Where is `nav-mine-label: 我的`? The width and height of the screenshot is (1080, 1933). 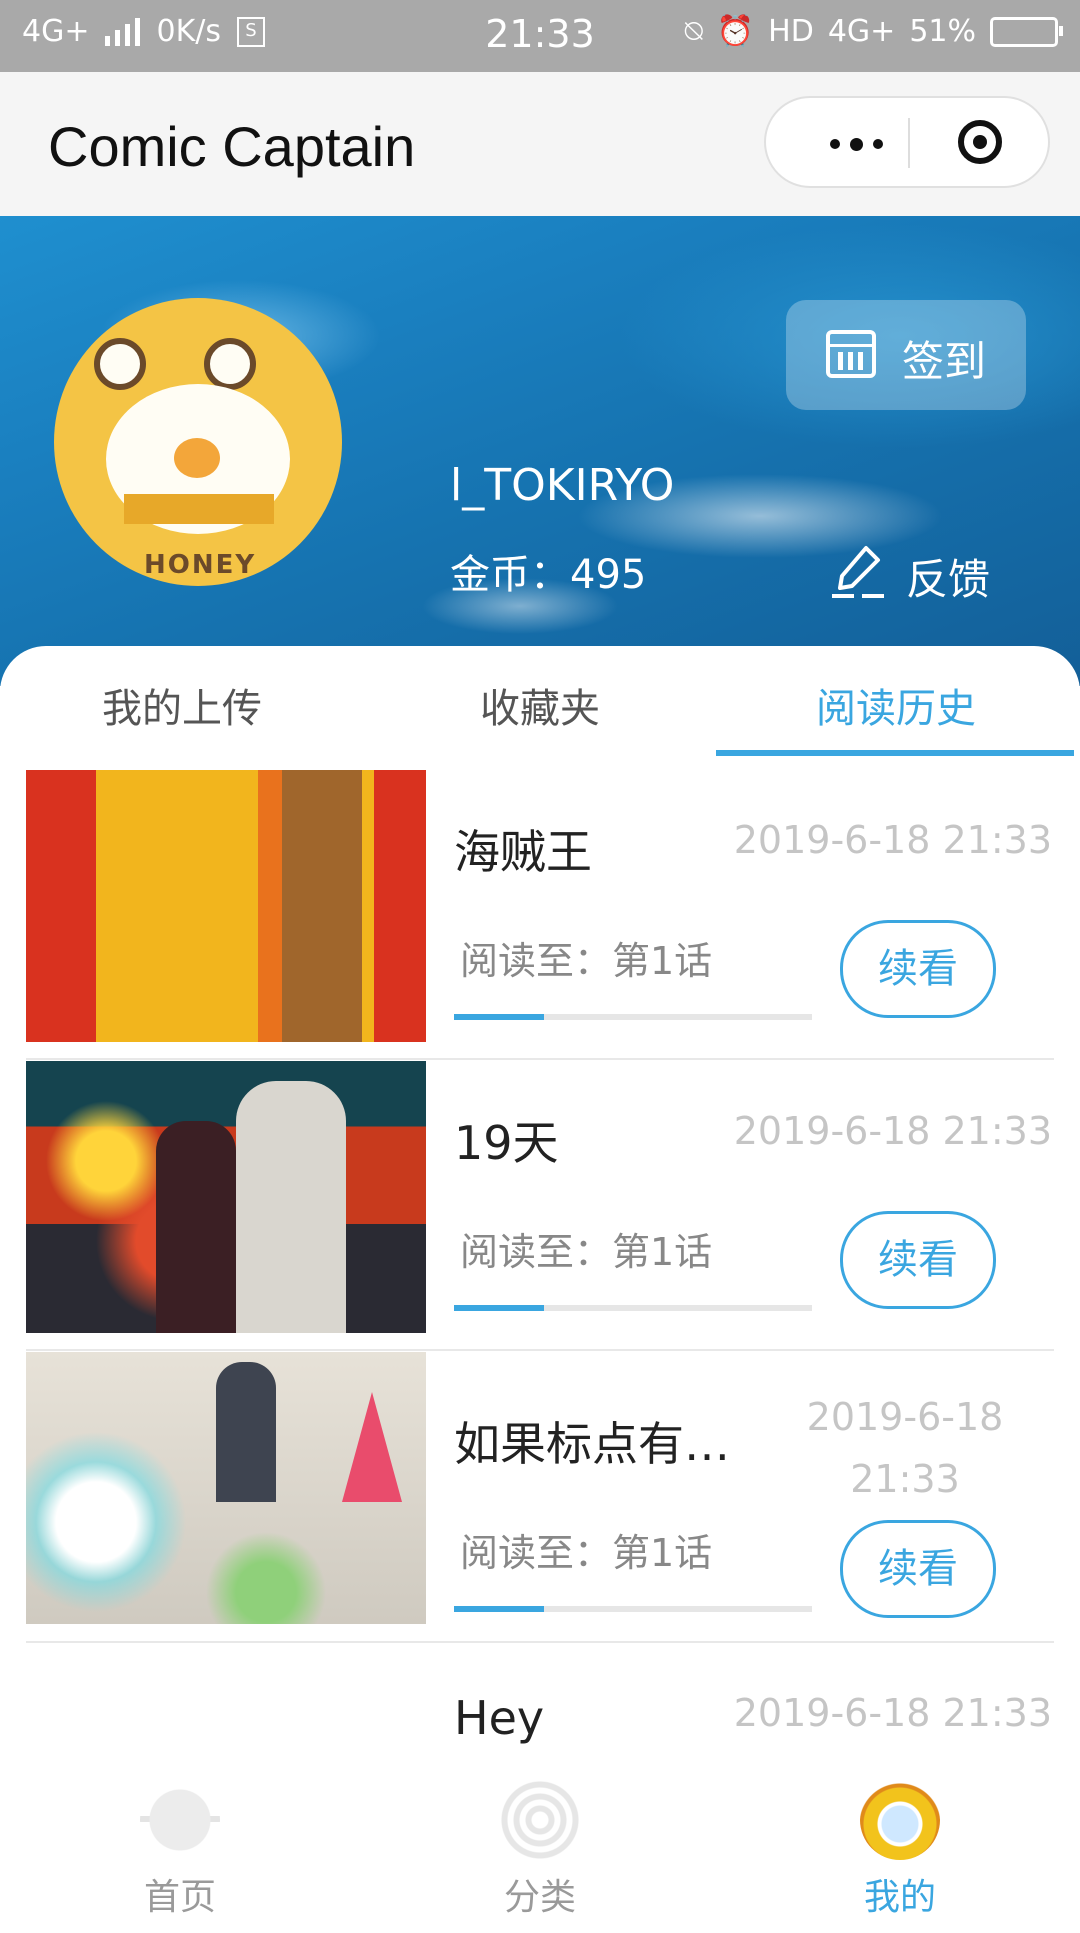 nav-mine-label: 我的 is located at coordinates (899, 1897).